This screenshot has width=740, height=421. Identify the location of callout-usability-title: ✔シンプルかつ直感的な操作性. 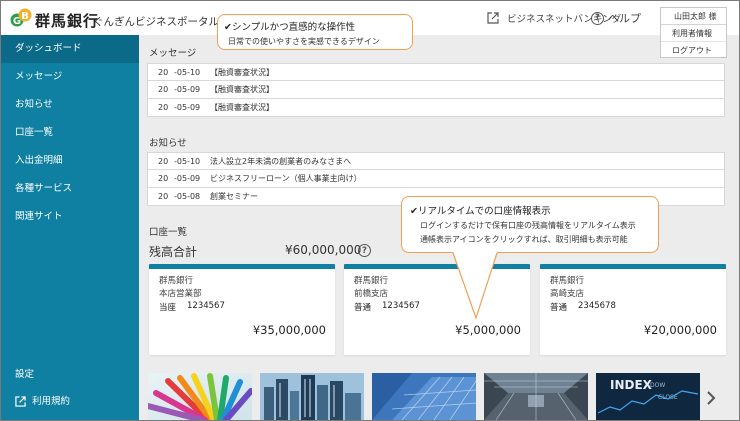
(290, 27).